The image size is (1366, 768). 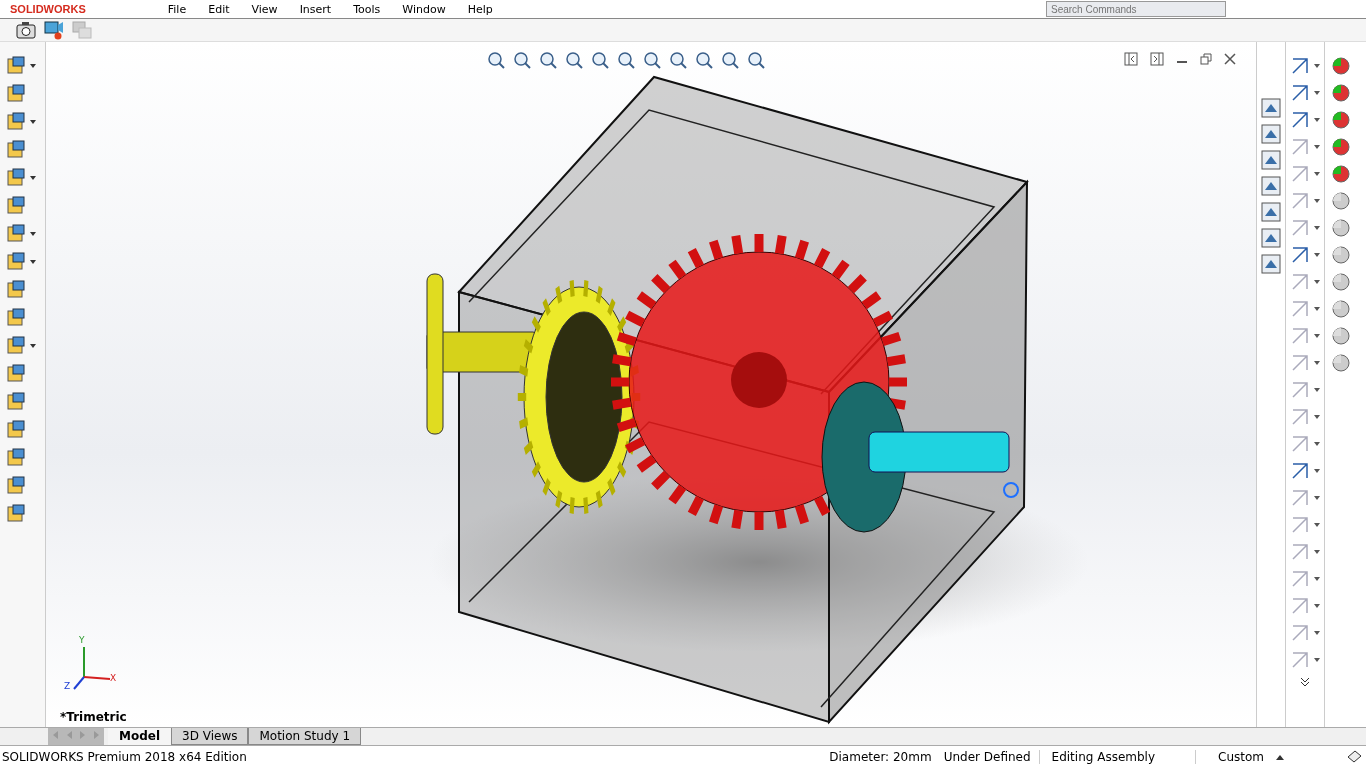 I want to click on menu-item: Edit, so click(x=219, y=9).